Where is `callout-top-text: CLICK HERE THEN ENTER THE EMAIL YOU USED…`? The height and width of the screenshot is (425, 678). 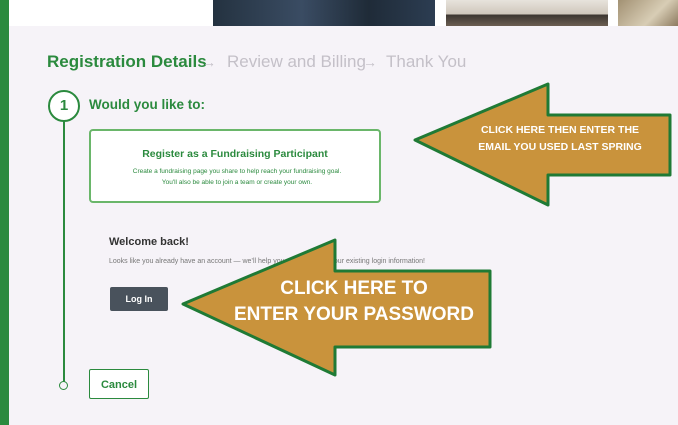 callout-top-text: CLICK HERE THEN ENTER THE EMAIL YOU USED… is located at coordinates (560, 139).